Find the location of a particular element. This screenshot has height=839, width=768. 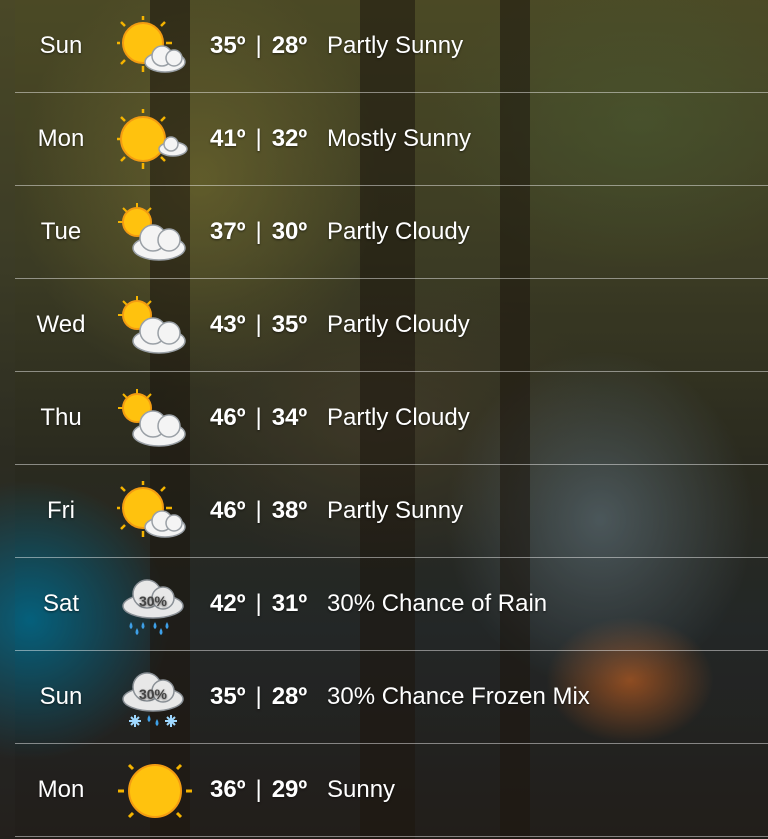

forecast-row: Fri 46º | 38º Partly Sunny is located at coordinates (391, 511).